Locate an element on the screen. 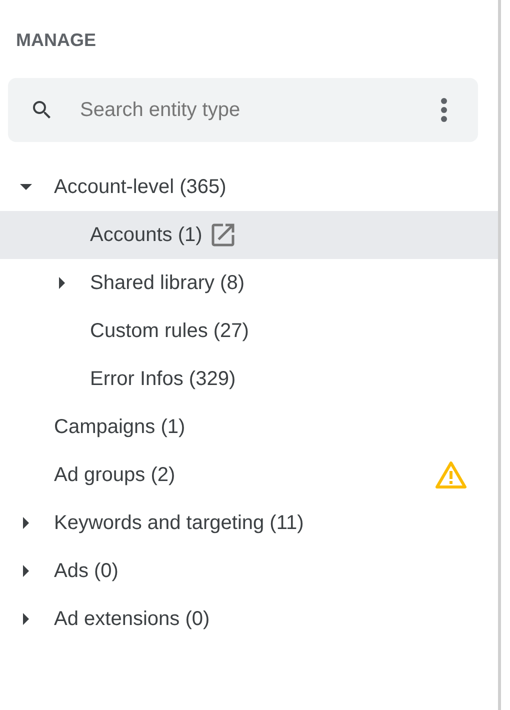 Image resolution: width=510 pixels, height=710 pixels. more-options-icon is located at coordinates (444, 110).